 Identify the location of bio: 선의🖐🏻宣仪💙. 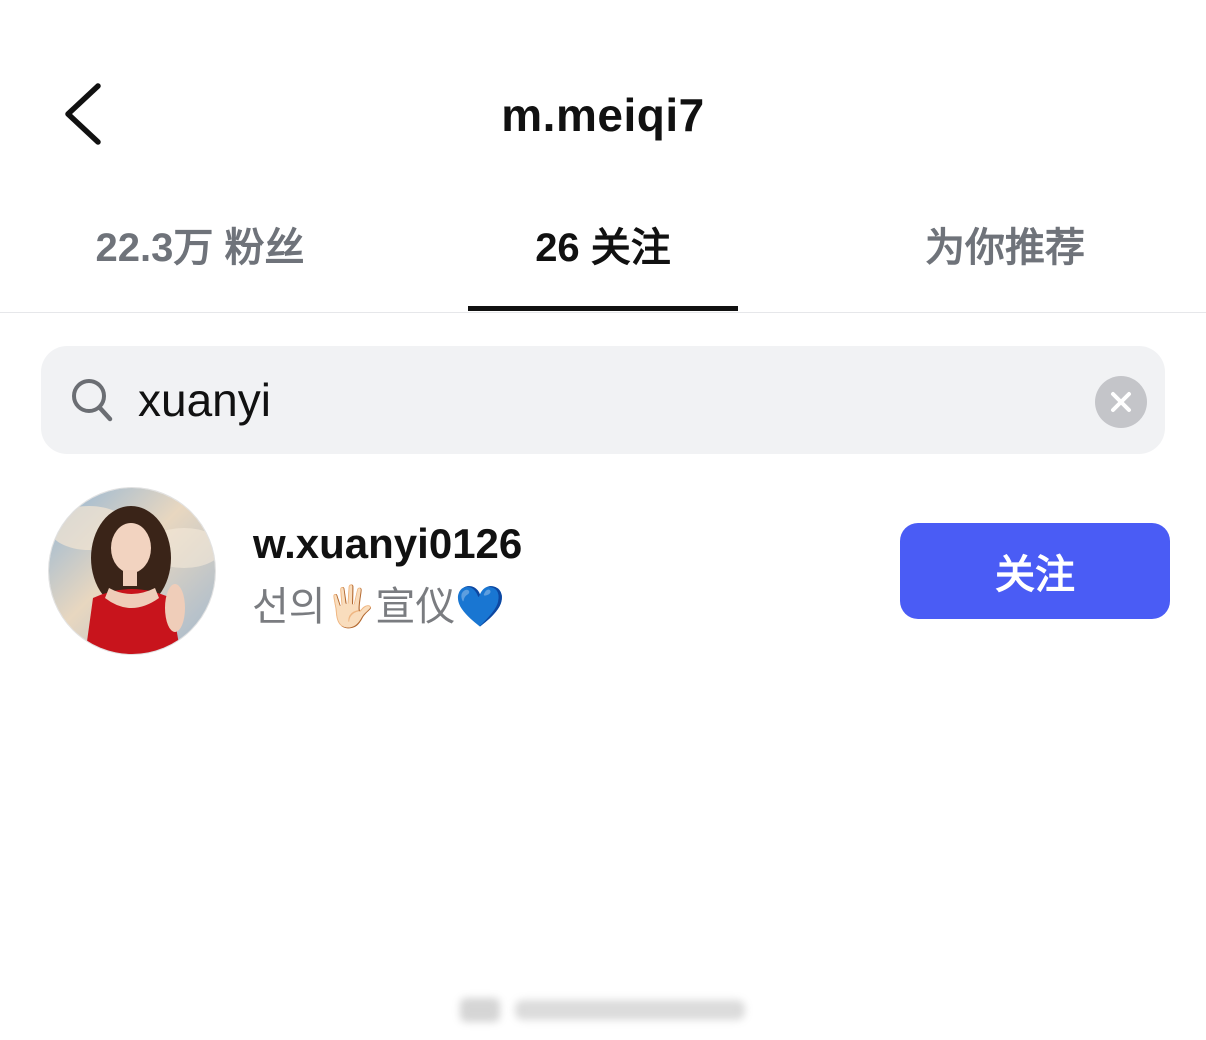
(379, 607).